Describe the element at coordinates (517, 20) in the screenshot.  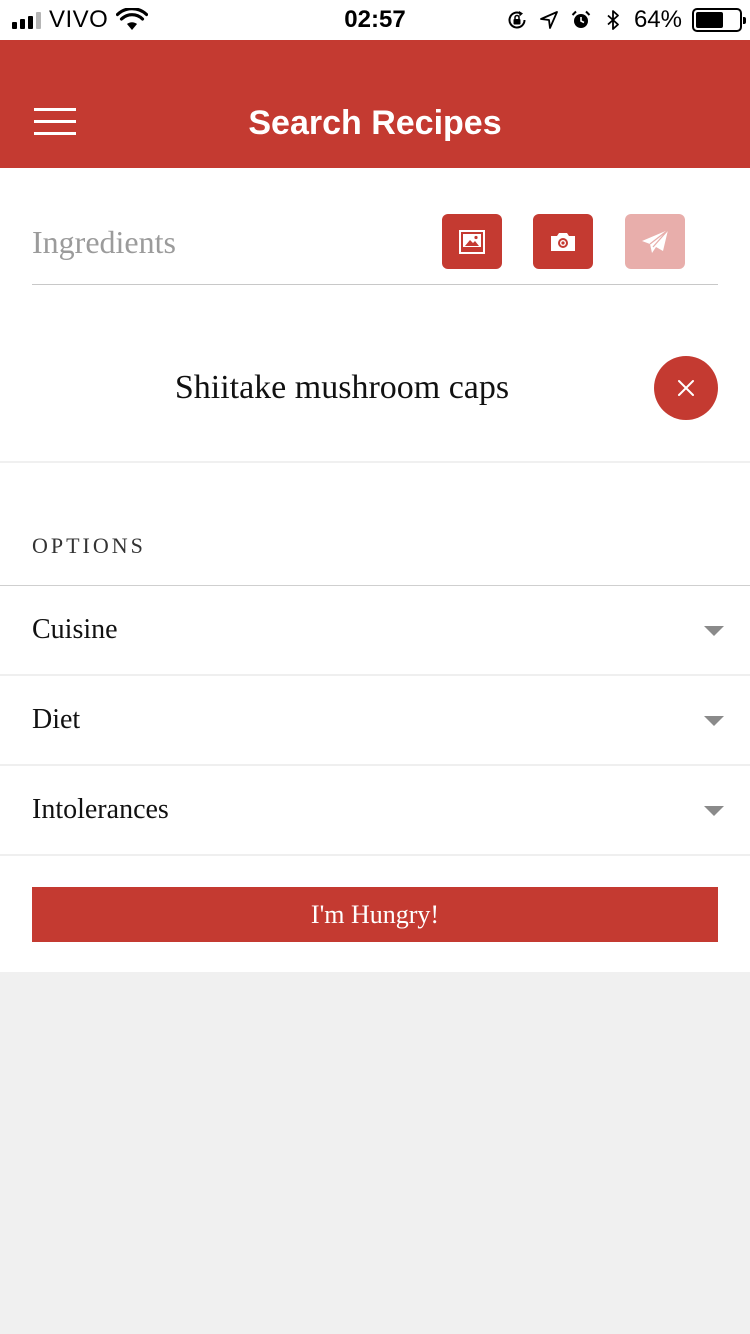
I see `rotation-lock-icon` at that location.